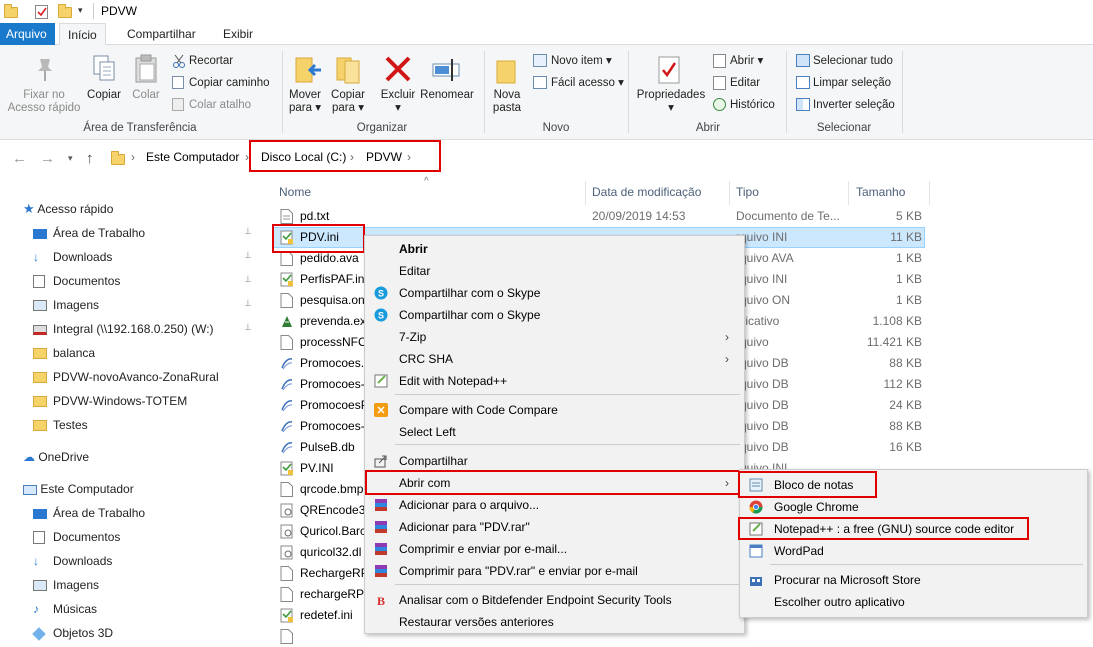  Describe the element at coordinates (76, 537) in the screenshot. I see `nav-pc-item: Documentos` at that location.